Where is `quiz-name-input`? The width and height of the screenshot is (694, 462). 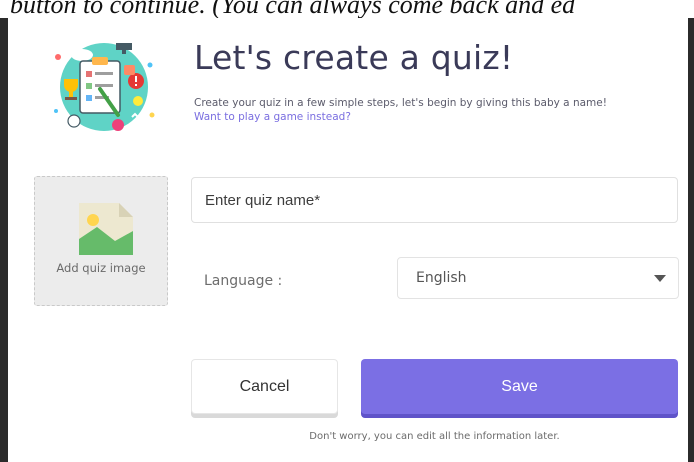
quiz-name-input is located at coordinates (434, 200).